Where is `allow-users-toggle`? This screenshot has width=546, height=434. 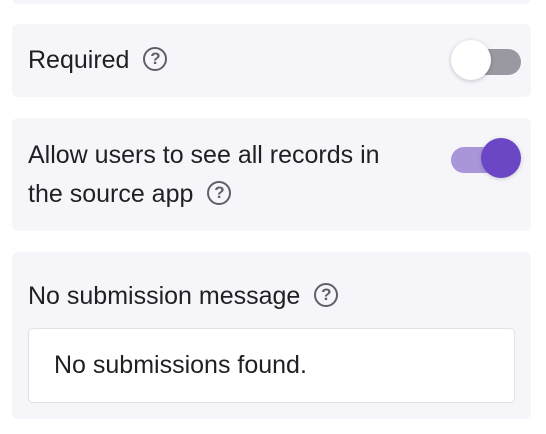 allow-users-toggle is located at coordinates (486, 158).